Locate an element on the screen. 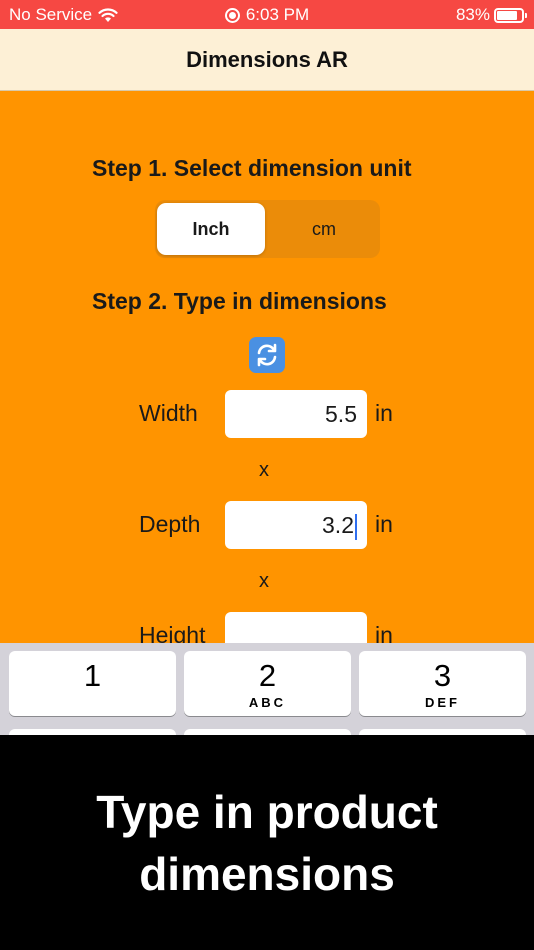 The width and height of the screenshot is (534, 950). height-input is located at coordinates (296, 627).